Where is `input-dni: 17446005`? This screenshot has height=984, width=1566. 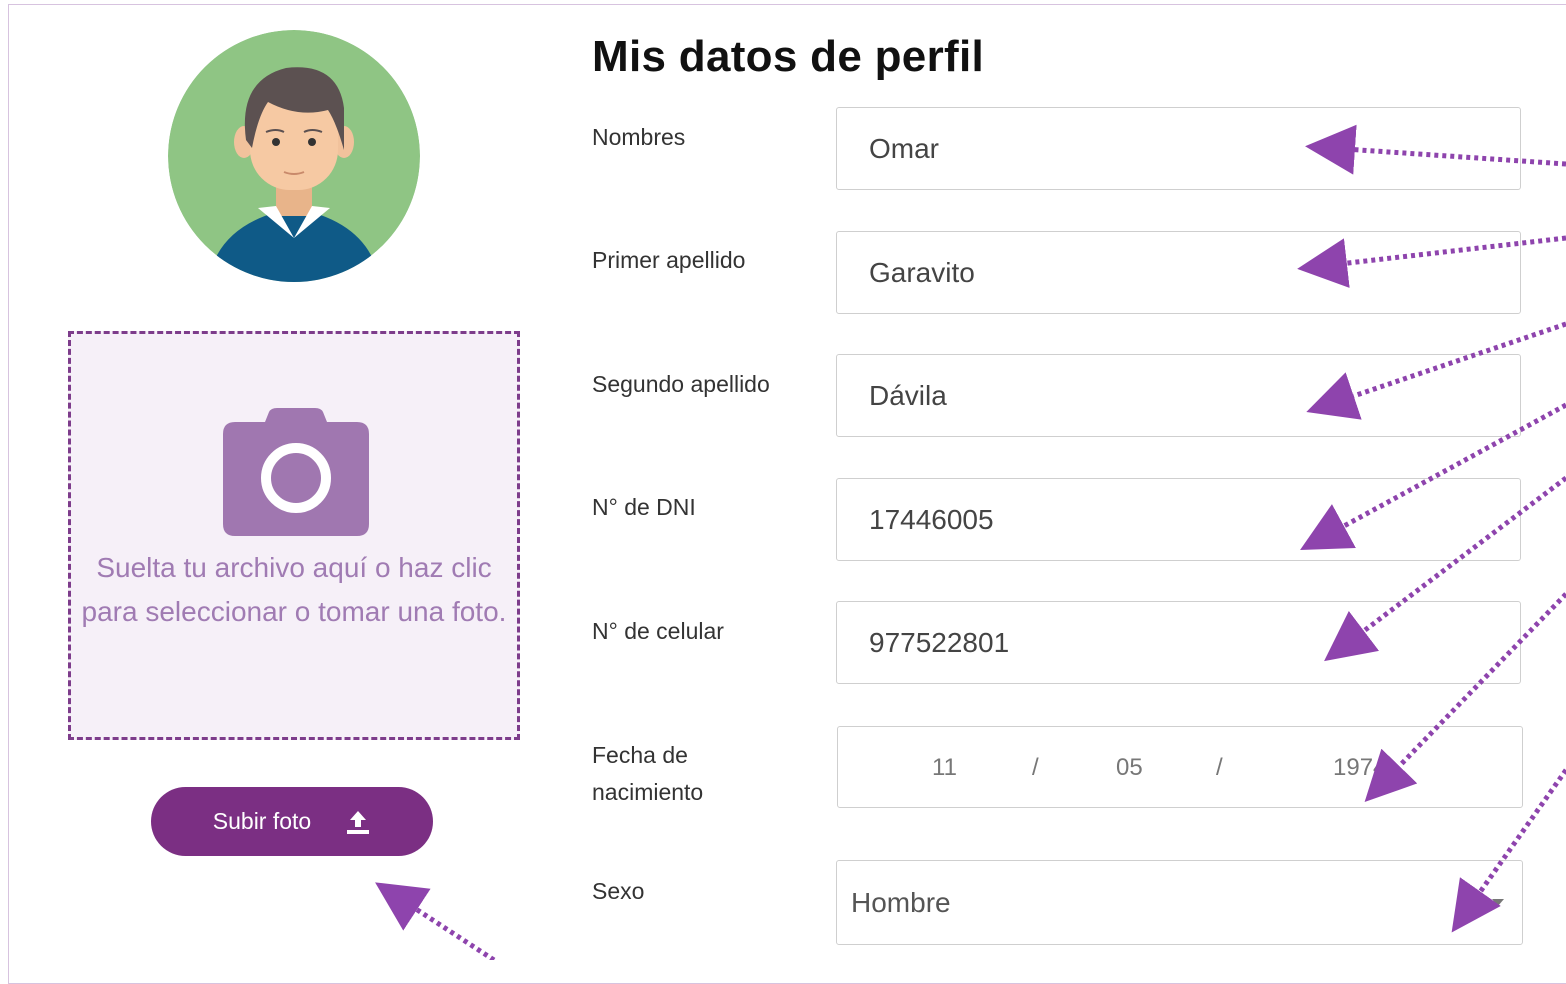 input-dni: 17446005 is located at coordinates (1178, 519).